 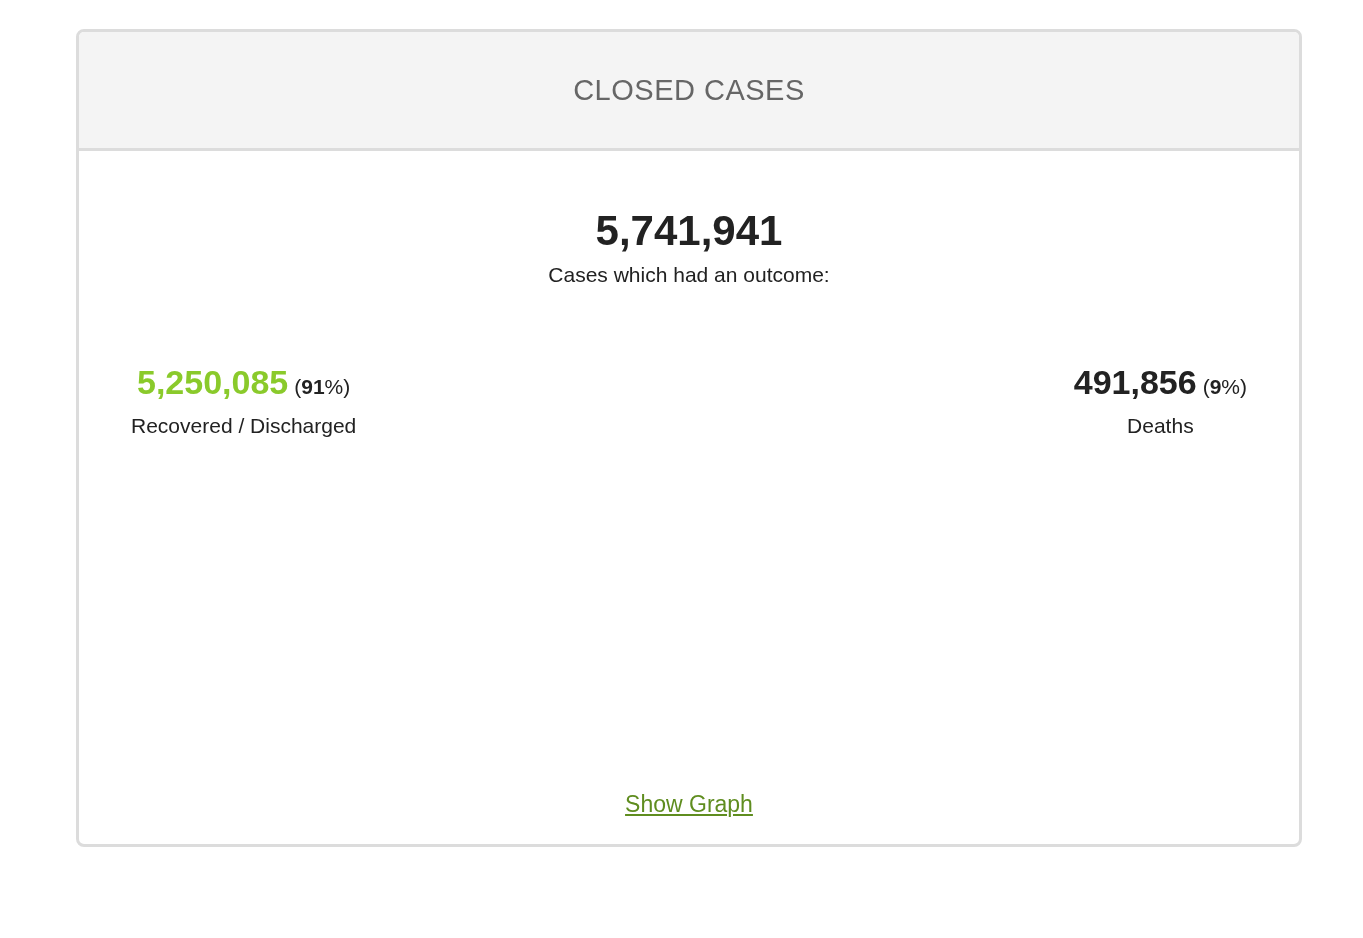 What do you see at coordinates (1135, 382) in the screenshot?
I see `stat-value: 491,856` at bounding box center [1135, 382].